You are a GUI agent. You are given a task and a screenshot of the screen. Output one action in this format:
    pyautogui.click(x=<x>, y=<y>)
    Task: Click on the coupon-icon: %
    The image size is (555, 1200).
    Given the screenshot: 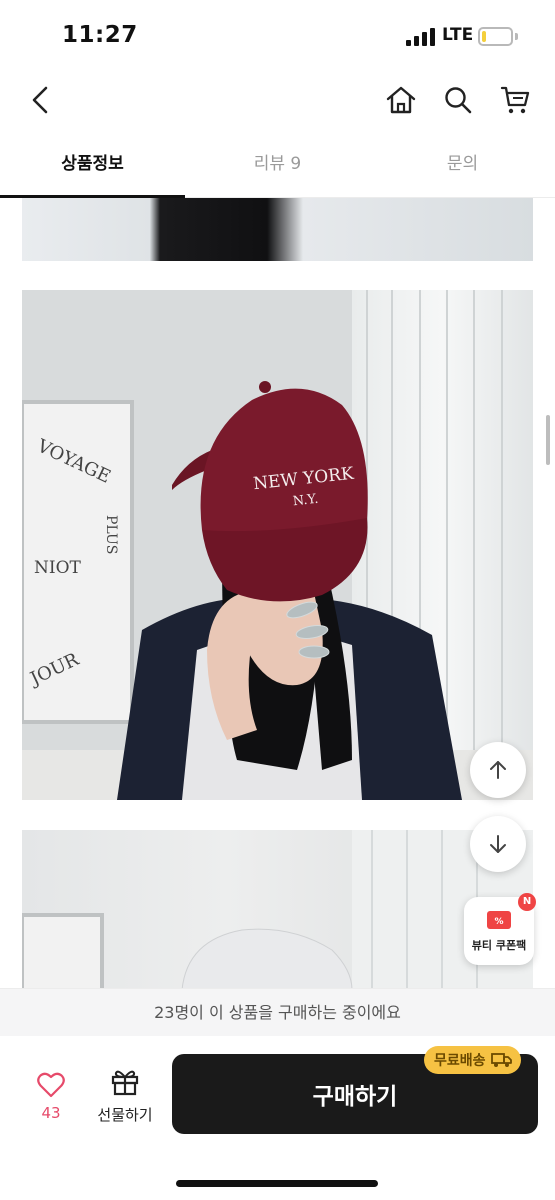 What is the action you would take?
    pyautogui.click(x=499, y=920)
    